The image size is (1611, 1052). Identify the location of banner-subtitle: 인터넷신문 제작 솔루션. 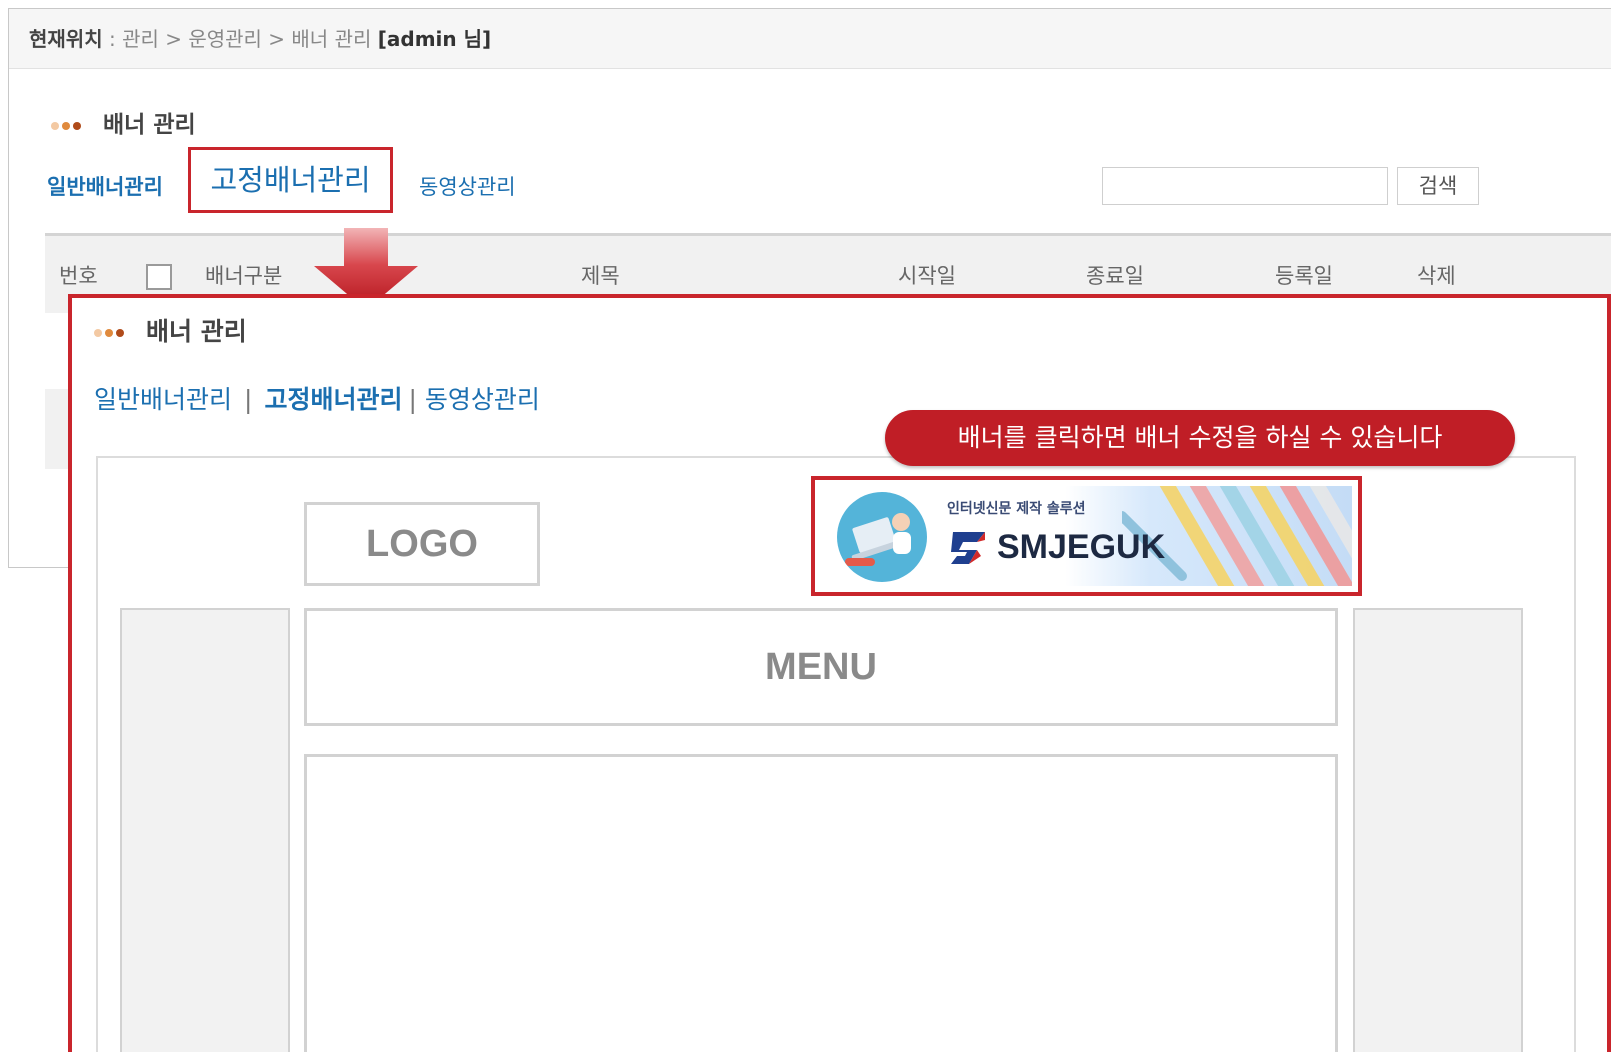
(1016, 509).